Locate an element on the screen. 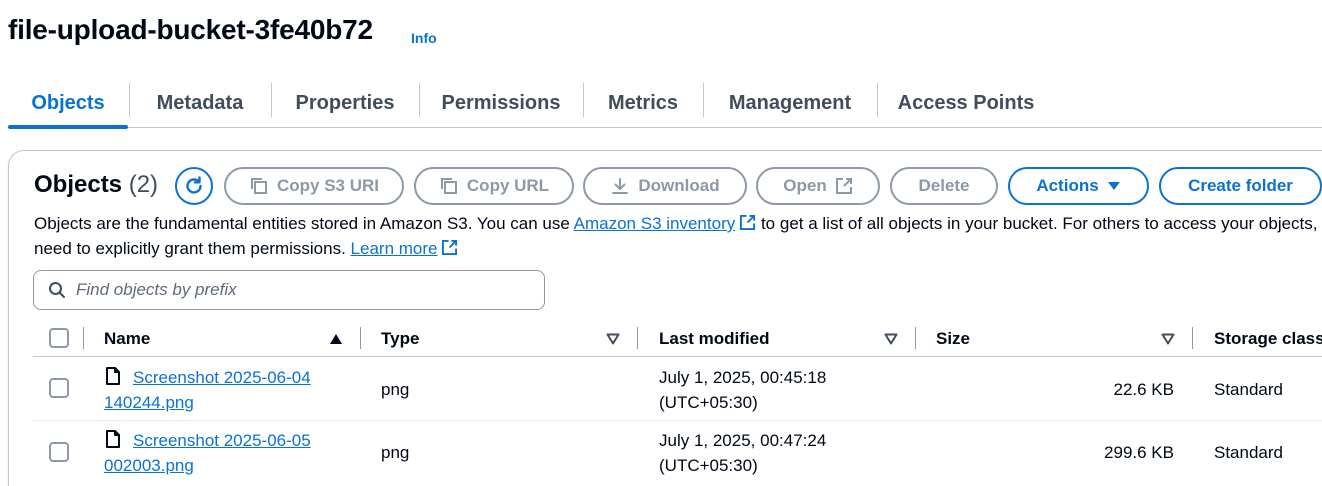 This screenshot has width=1322, height=486. table-row-name: Screenshot 2025-06-05 002003.png is located at coordinates (207, 453).